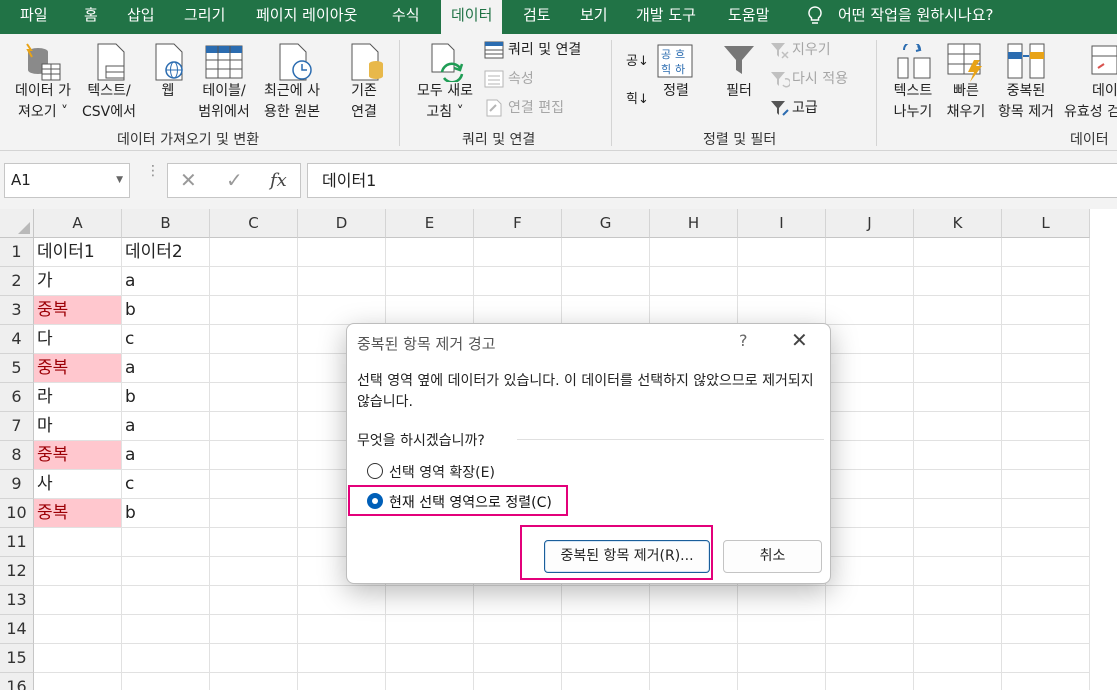  What do you see at coordinates (78, 513) in the screenshot?
I see `cell-a10: 중복` at bounding box center [78, 513].